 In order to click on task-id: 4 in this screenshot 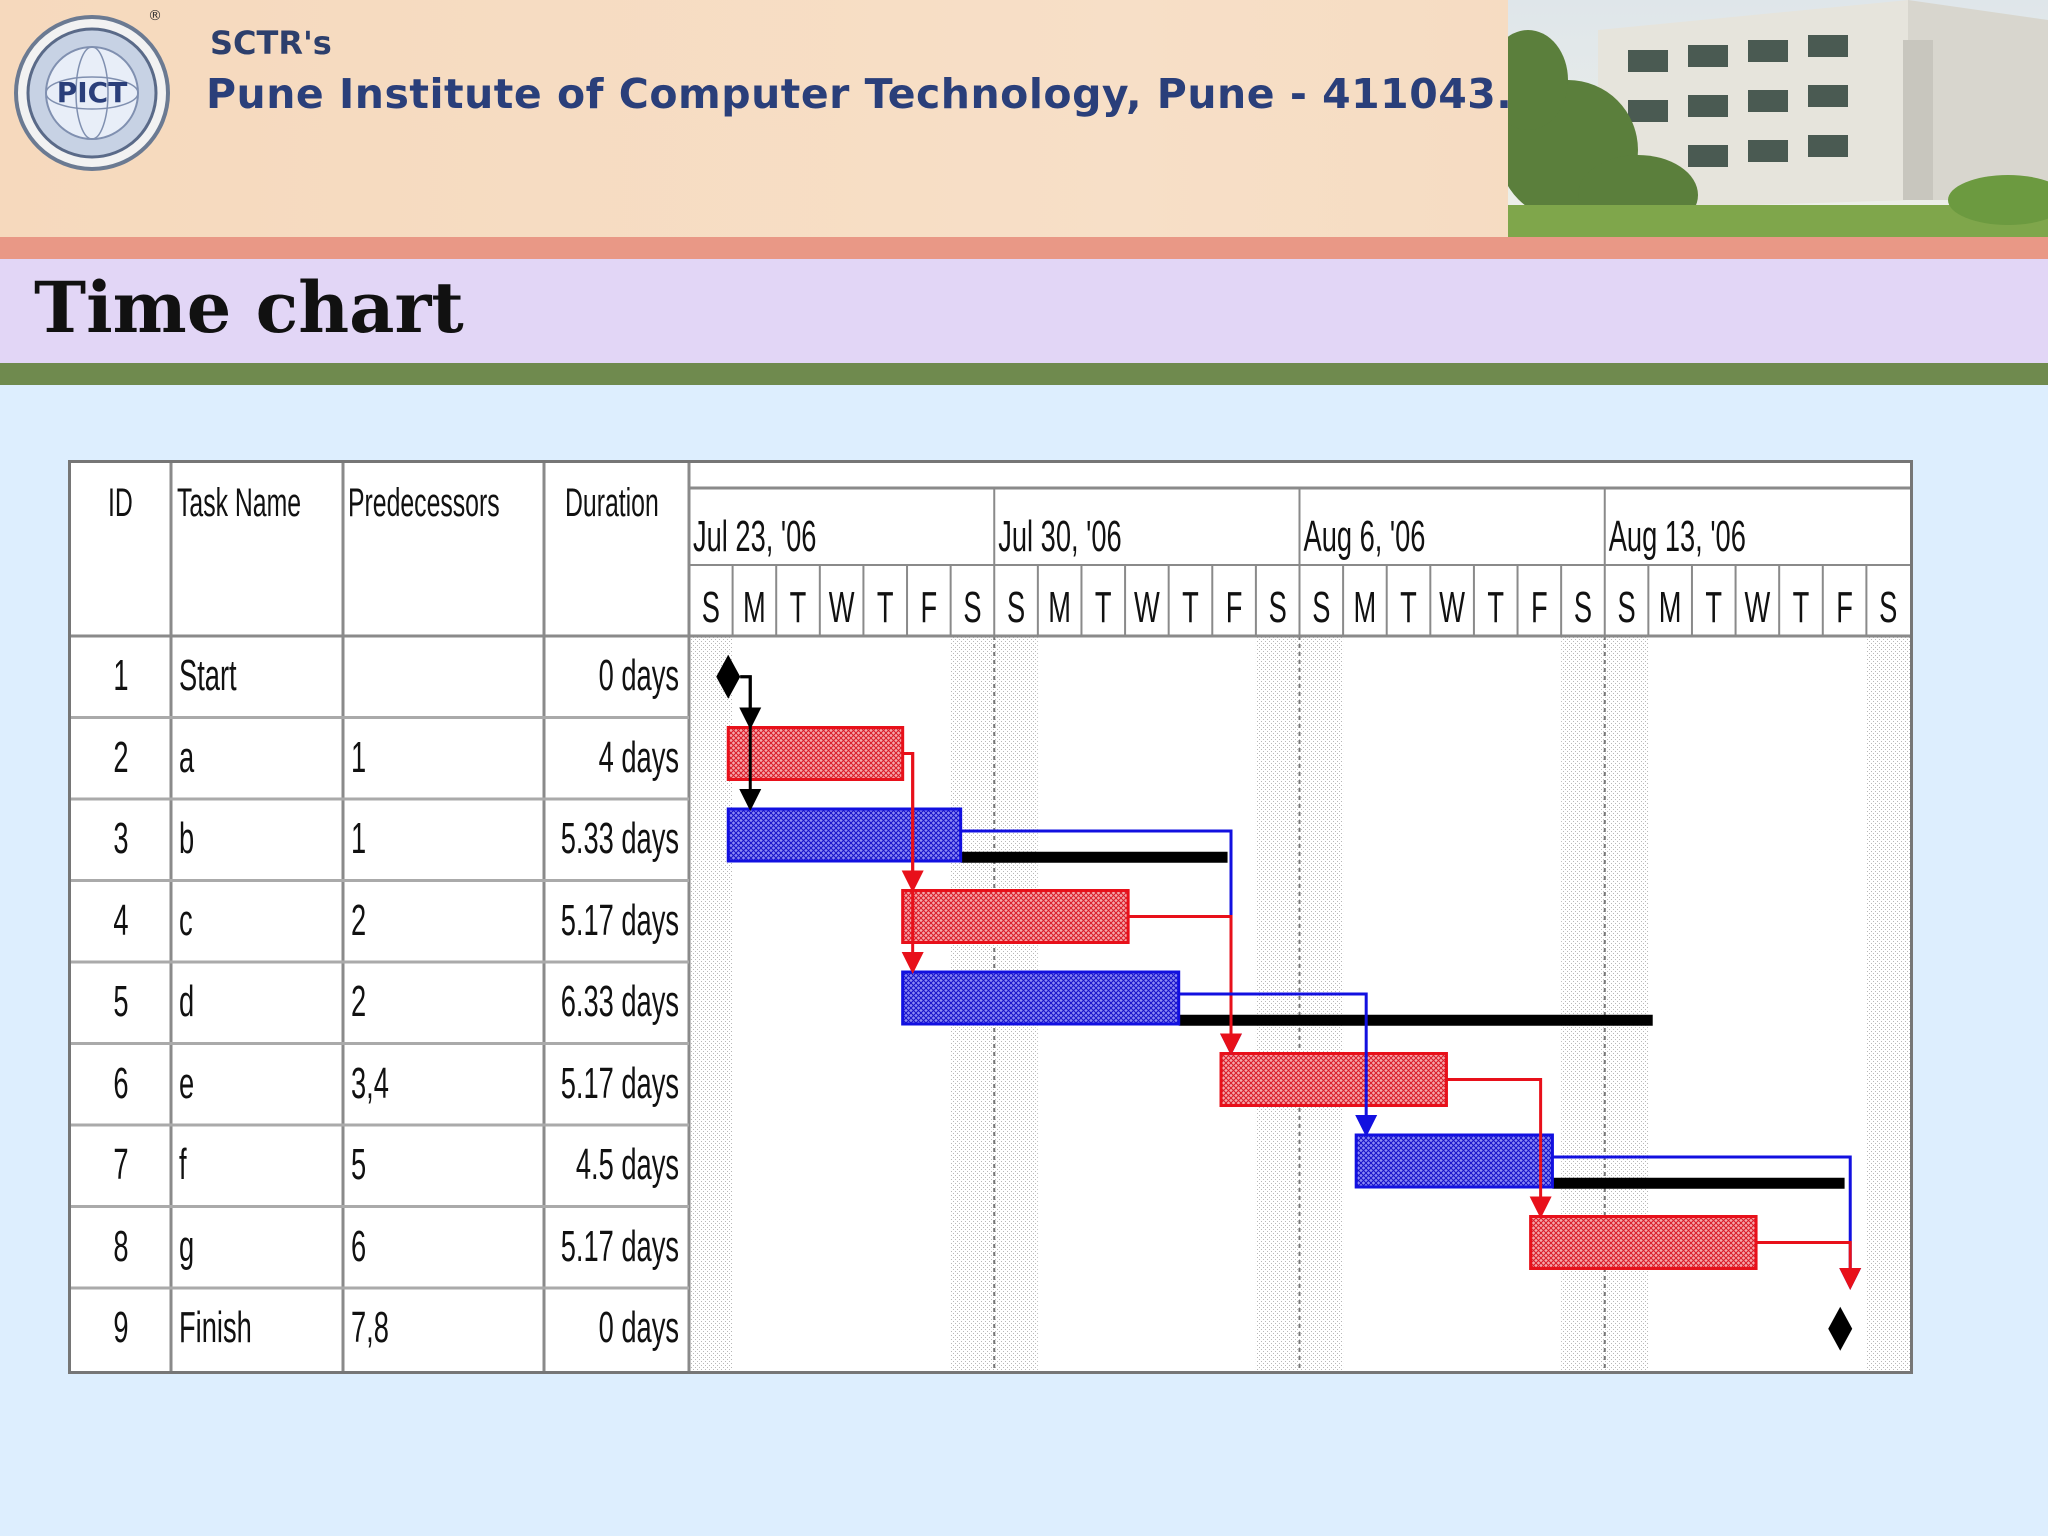, I will do `click(121, 920)`.